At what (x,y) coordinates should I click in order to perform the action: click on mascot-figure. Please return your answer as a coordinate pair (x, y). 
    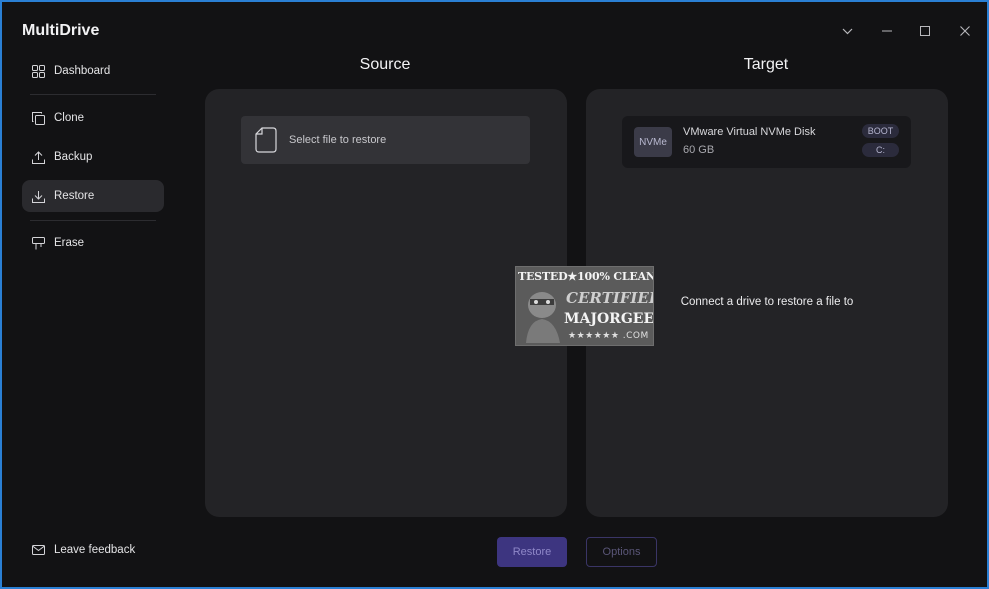
    Looking at the image, I should click on (543, 317).